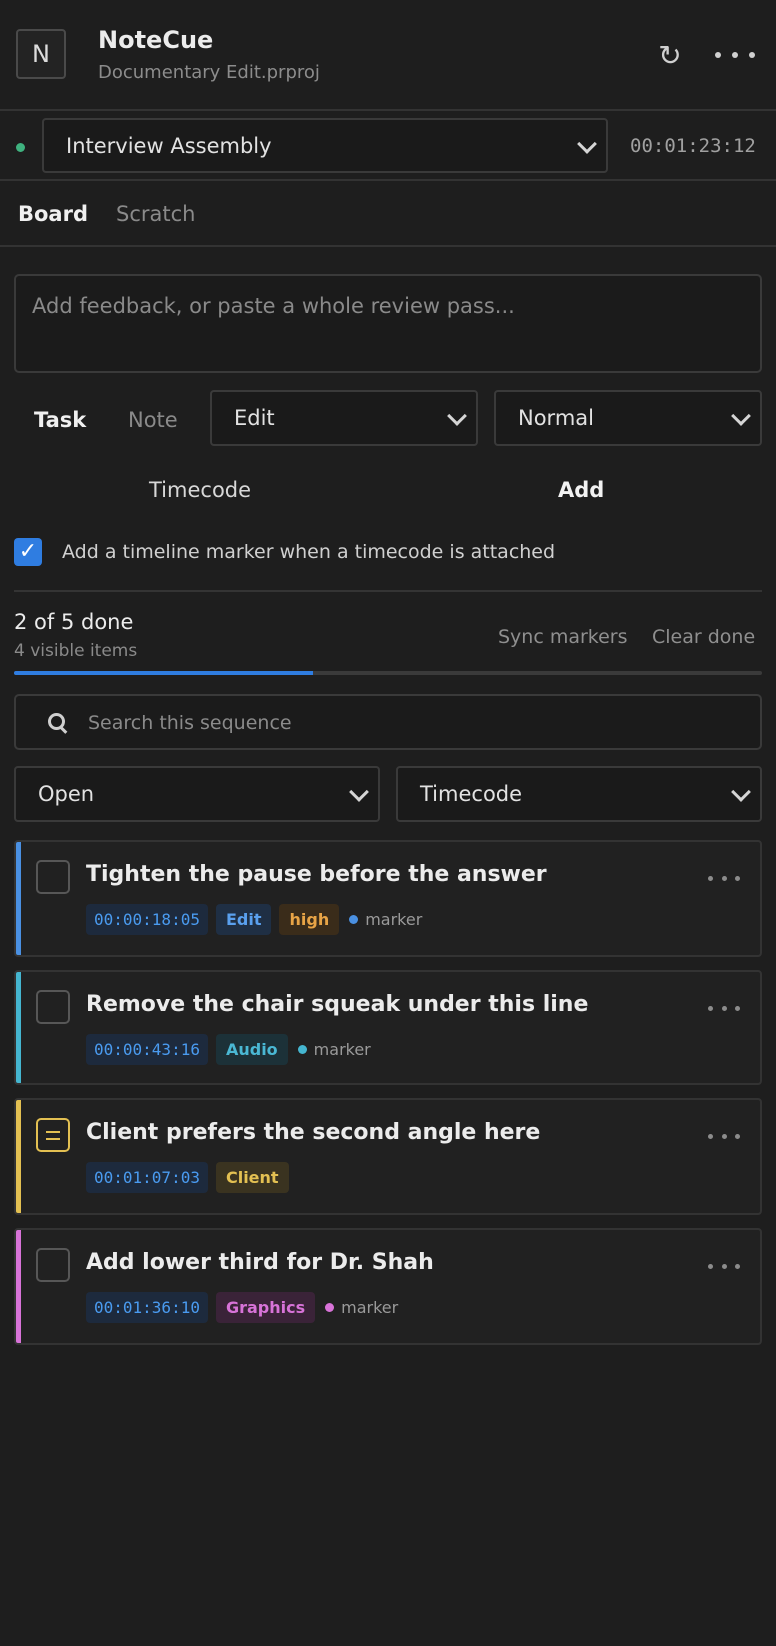 This screenshot has height=1646, width=776. Describe the element at coordinates (74, 622) in the screenshot. I see `done-count: 2 of 5 done` at that location.